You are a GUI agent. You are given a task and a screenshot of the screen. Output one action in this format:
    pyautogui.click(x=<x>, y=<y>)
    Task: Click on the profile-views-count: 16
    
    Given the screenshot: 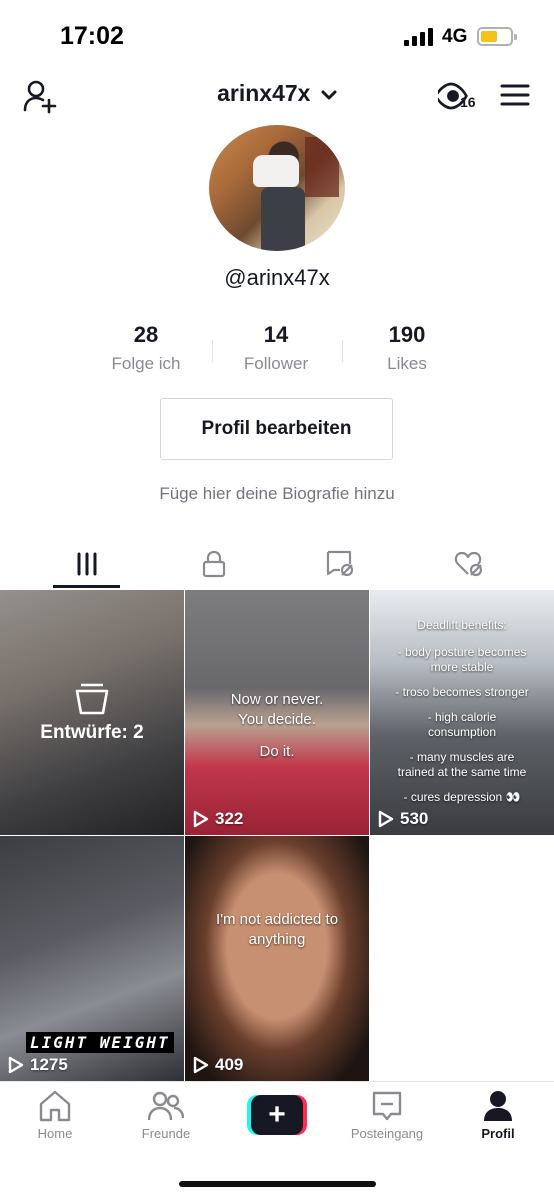 What is the action you would take?
    pyautogui.click(x=468, y=102)
    